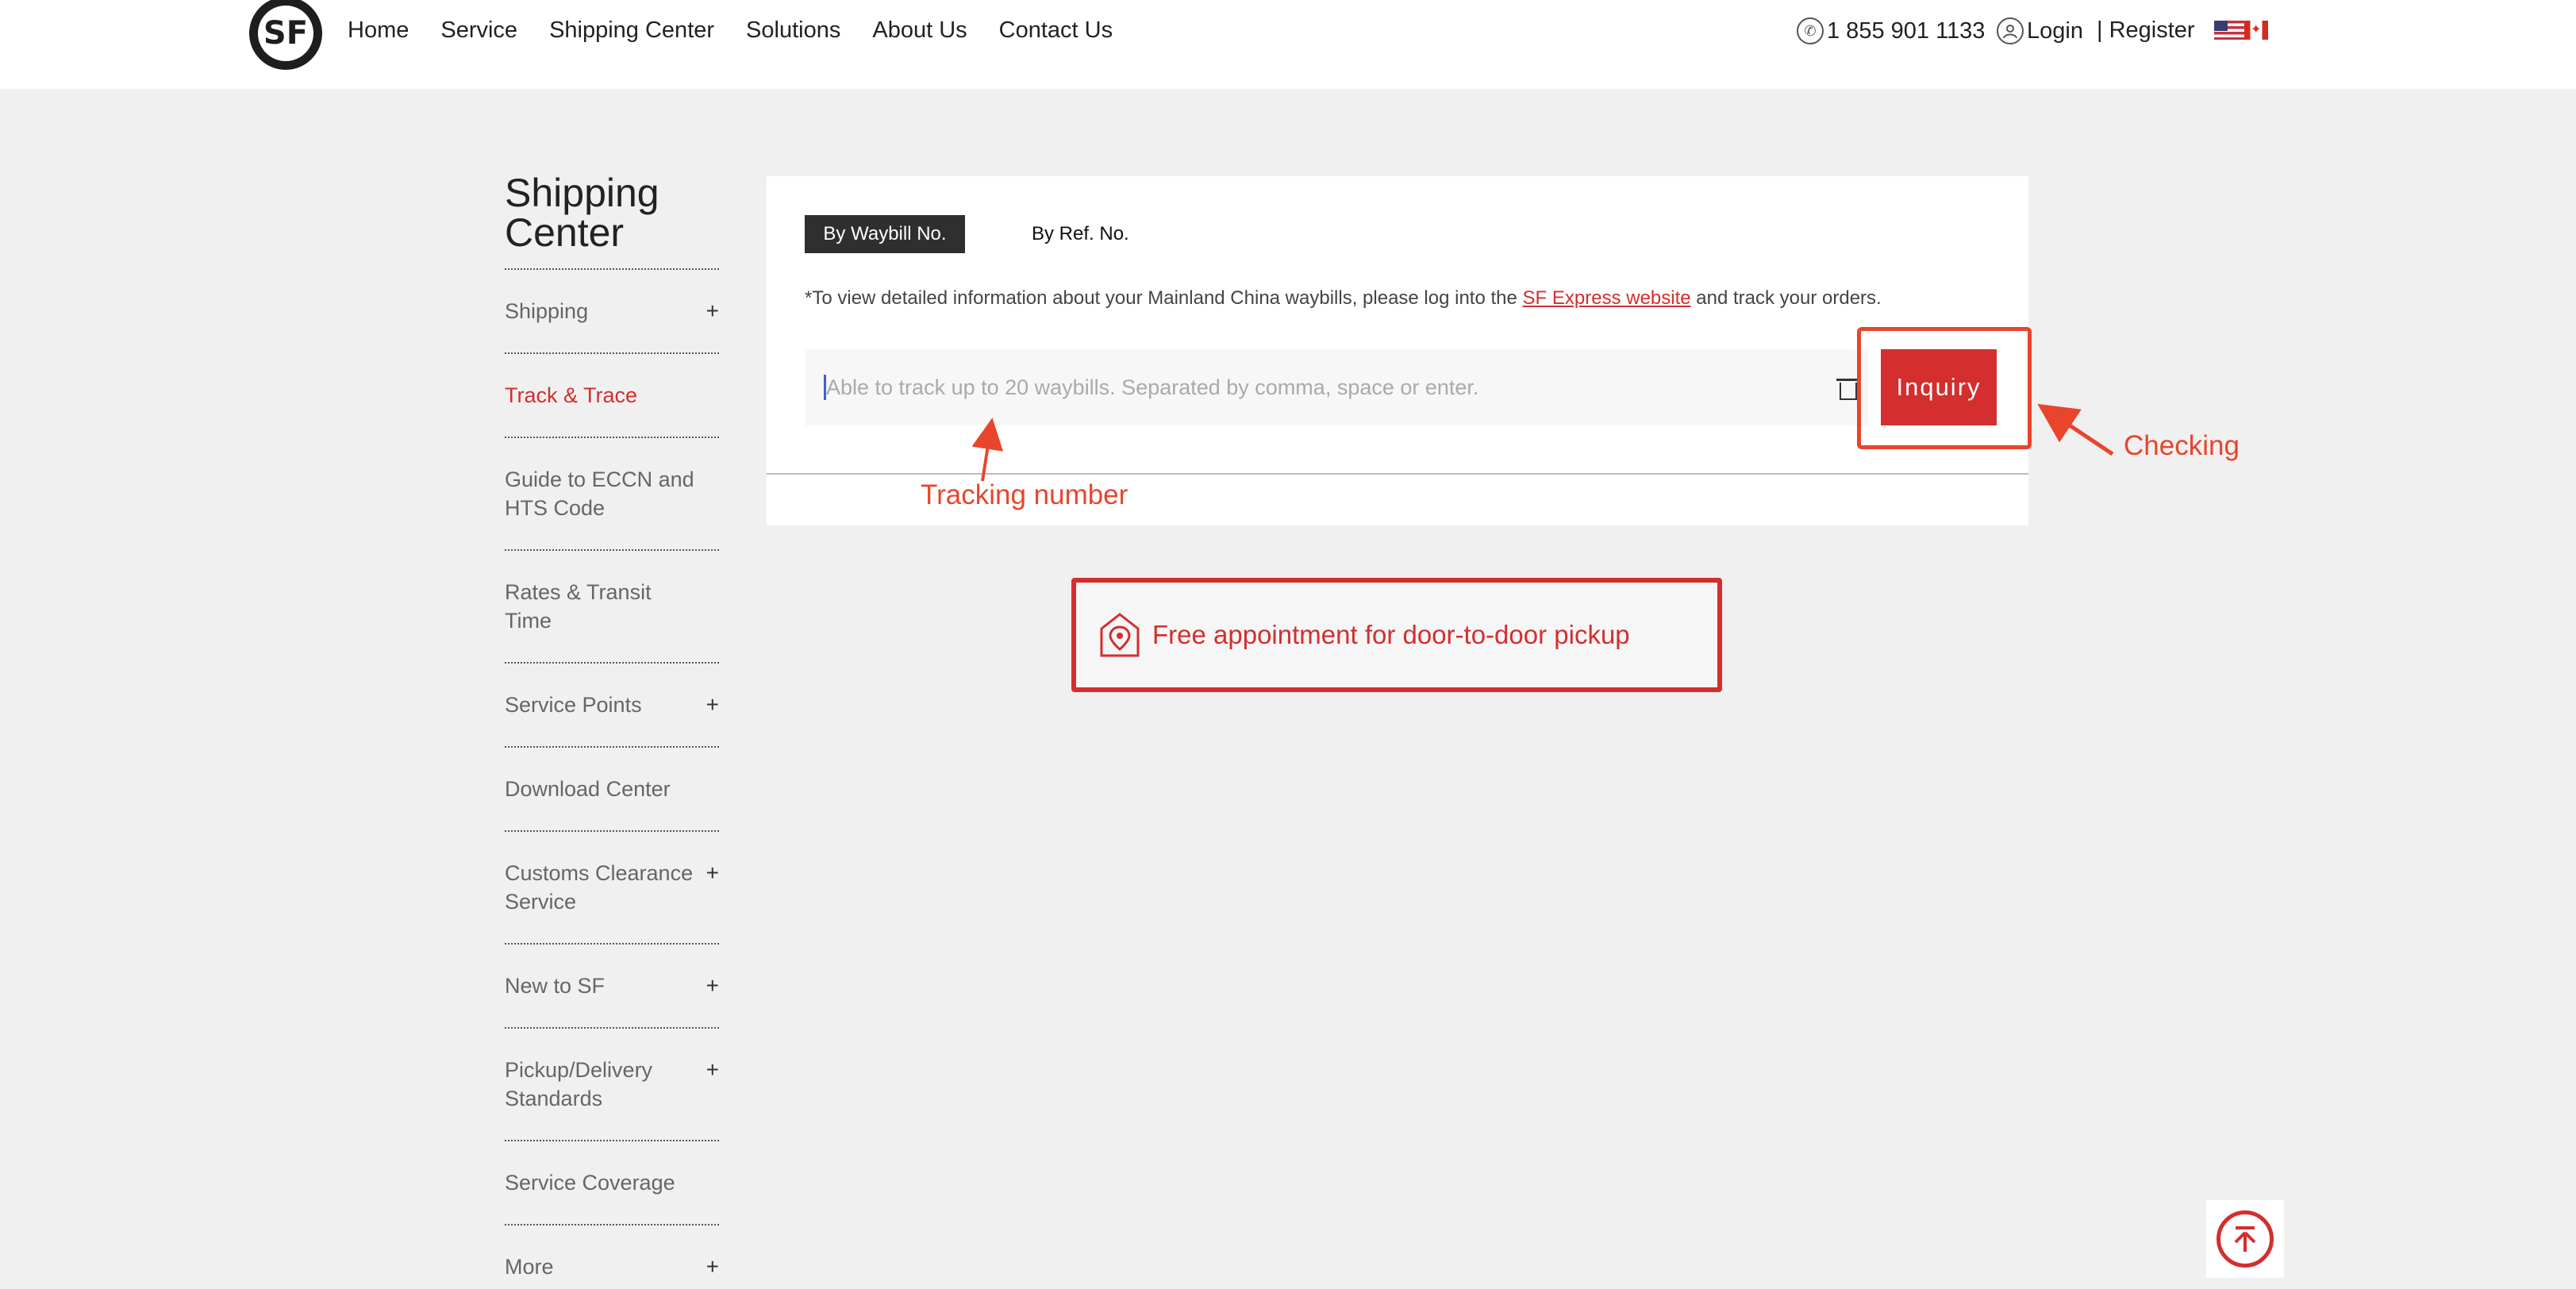 This screenshot has height=1289, width=2576. What do you see at coordinates (2055, 30) in the screenshot?
I see `login-label: Login` at bounding box center [2055, 30].